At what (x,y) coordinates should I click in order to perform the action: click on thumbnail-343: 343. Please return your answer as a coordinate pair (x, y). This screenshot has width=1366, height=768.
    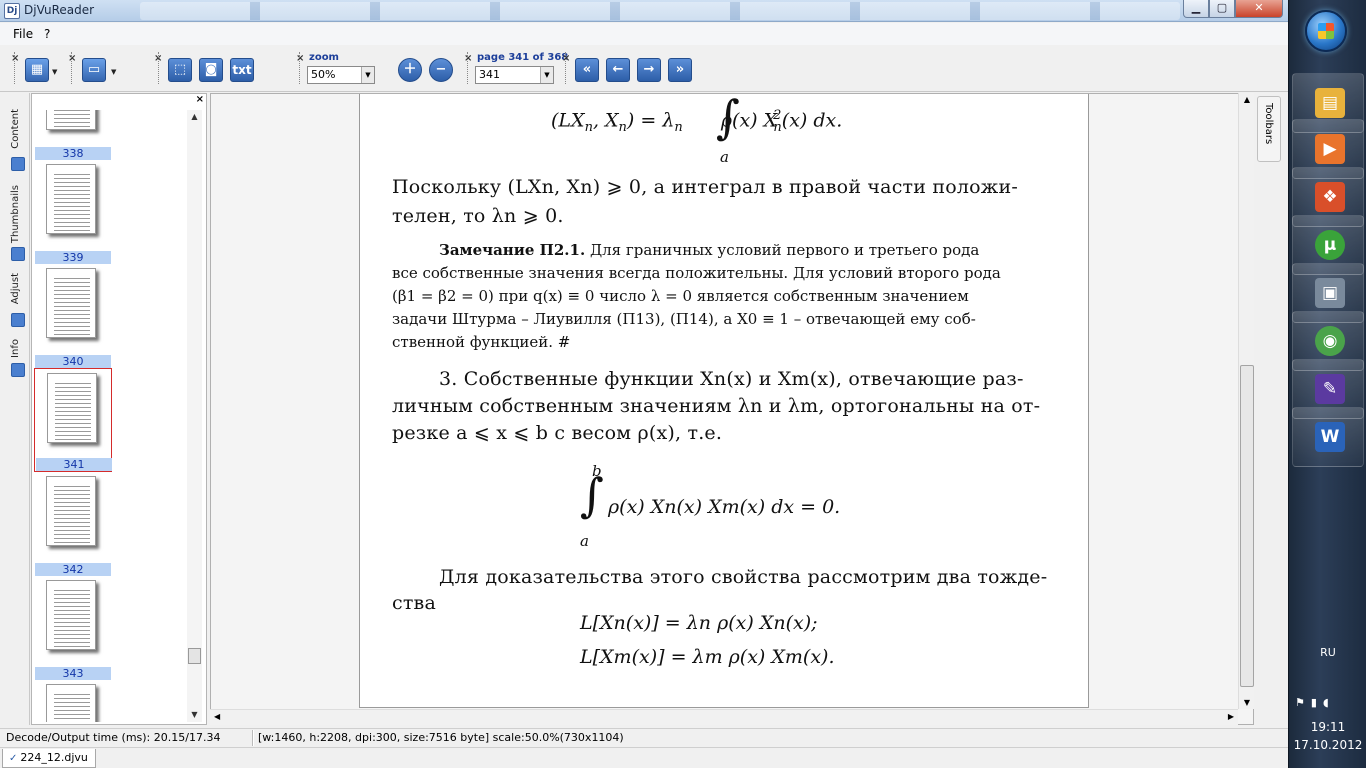
    Looking at the image, I should click on (73, 628).